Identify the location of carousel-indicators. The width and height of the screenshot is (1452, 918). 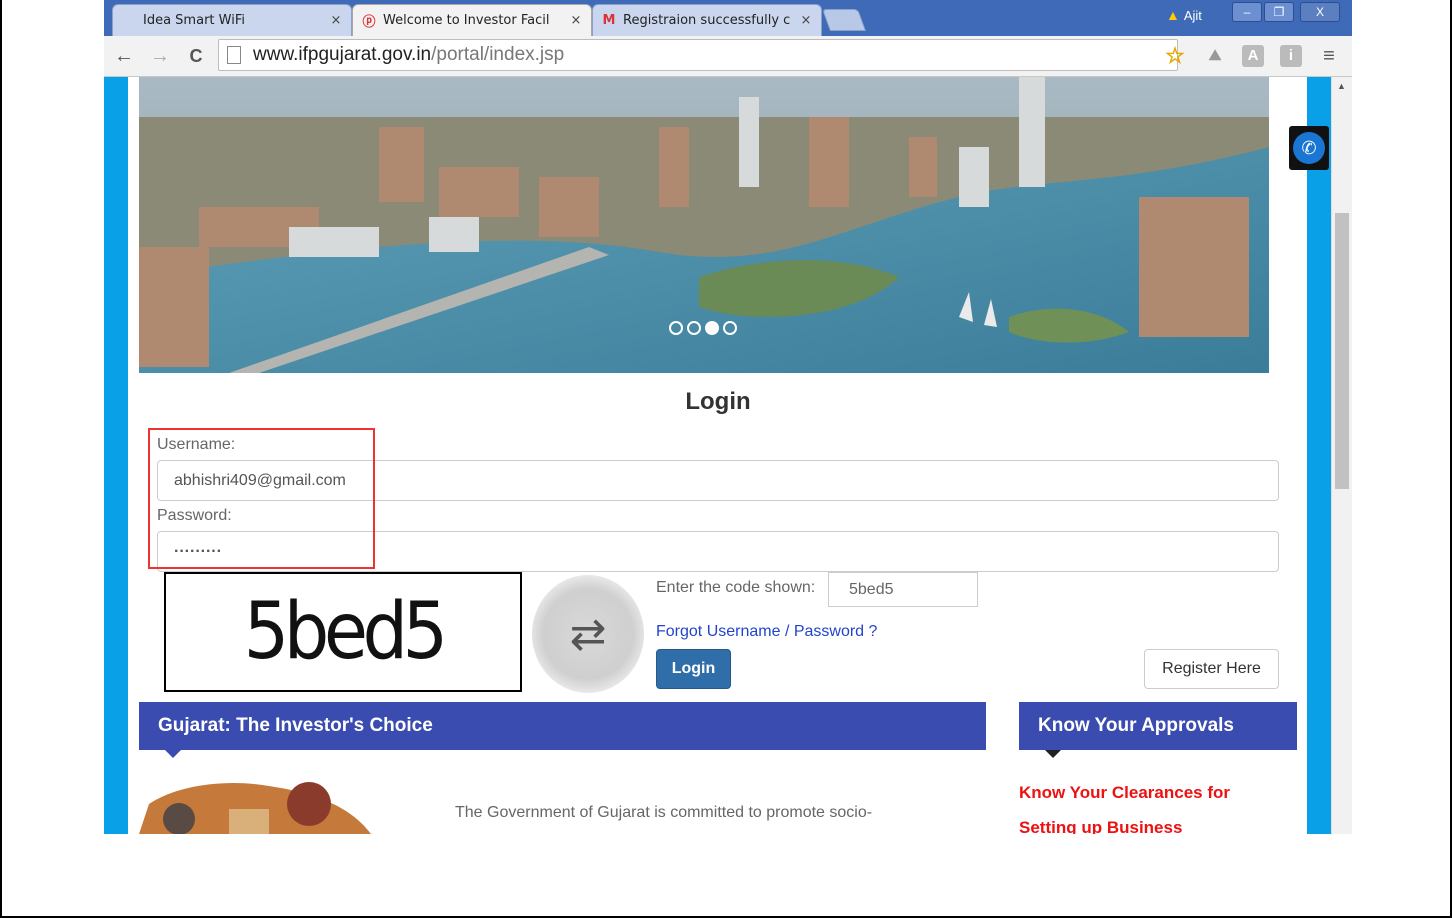
(703, 328).